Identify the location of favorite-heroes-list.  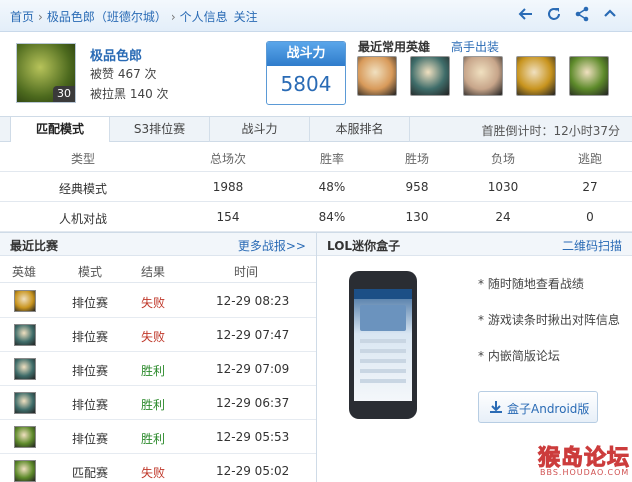
(483, 76).